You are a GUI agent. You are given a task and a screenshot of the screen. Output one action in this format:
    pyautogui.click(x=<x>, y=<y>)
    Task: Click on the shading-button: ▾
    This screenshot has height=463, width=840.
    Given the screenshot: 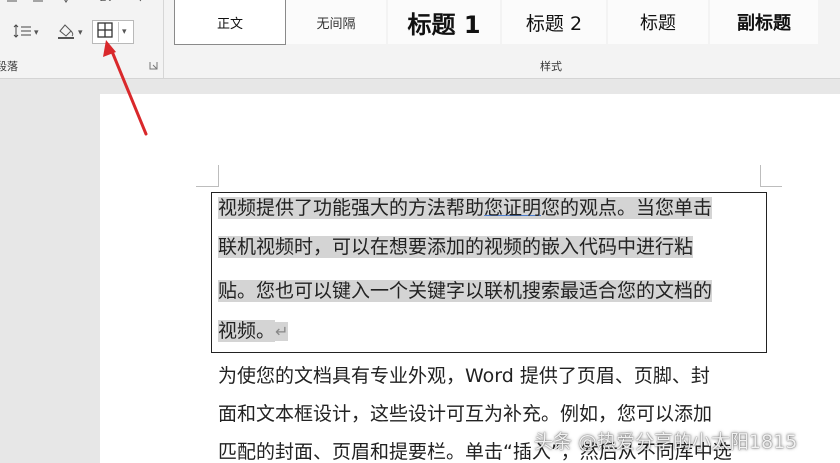 What is the action you would take?
    pyautogui.click(x=69, y=33)
    